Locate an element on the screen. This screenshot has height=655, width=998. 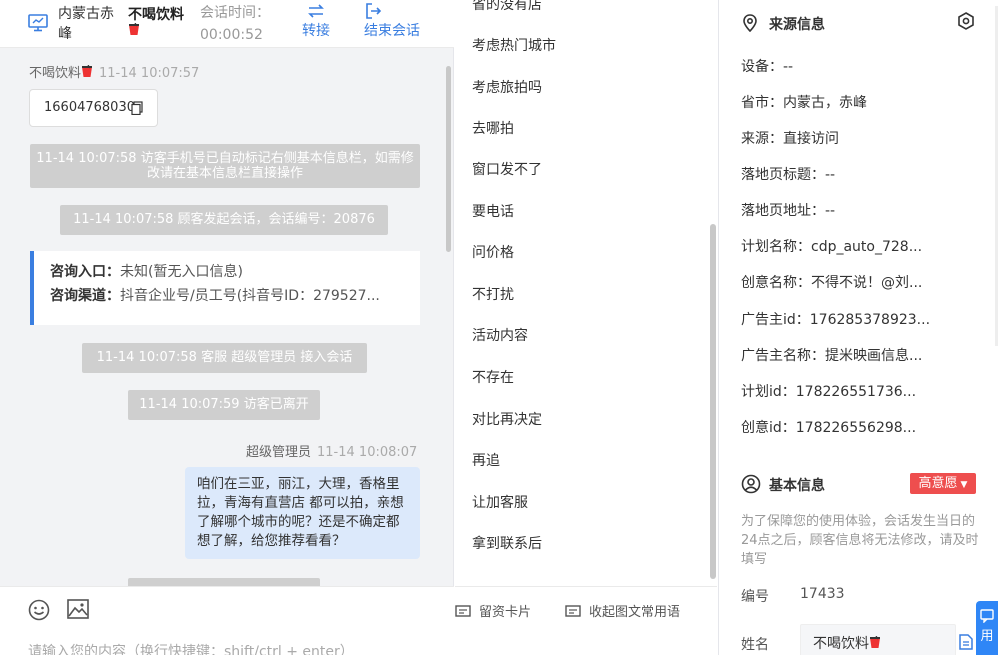
input-area: 请输入您的内容（换行快捷键：shift/ctrl + enter） is located at coordinates (227, 620).